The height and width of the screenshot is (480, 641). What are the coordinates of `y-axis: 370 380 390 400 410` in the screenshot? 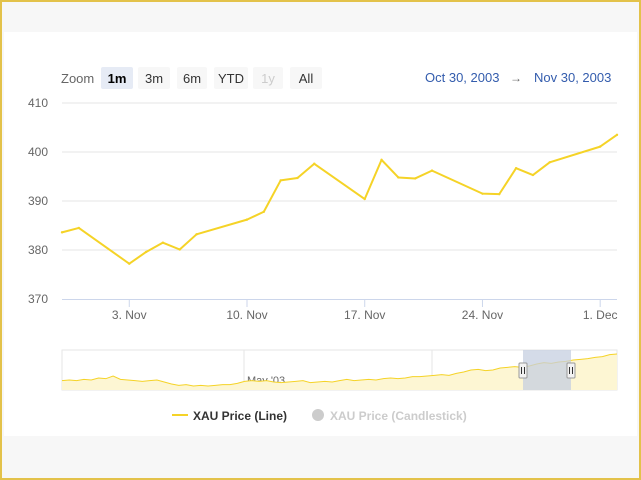 It's located at (38, 201).